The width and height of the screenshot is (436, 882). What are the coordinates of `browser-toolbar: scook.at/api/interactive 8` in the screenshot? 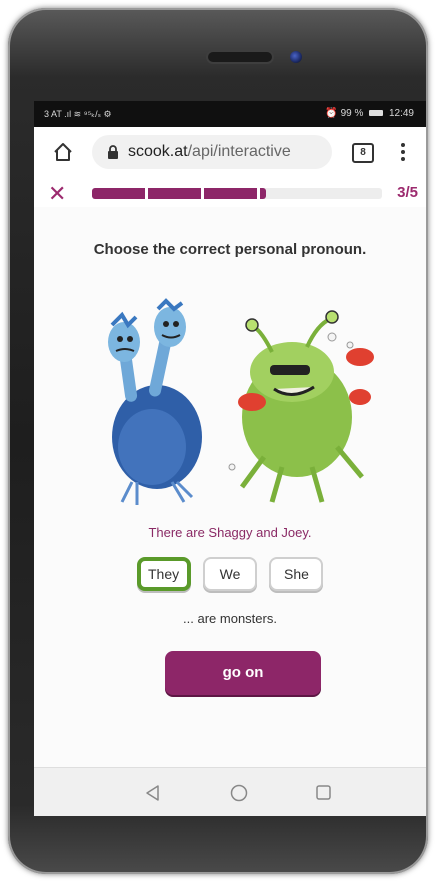 It's located at (230, 153).